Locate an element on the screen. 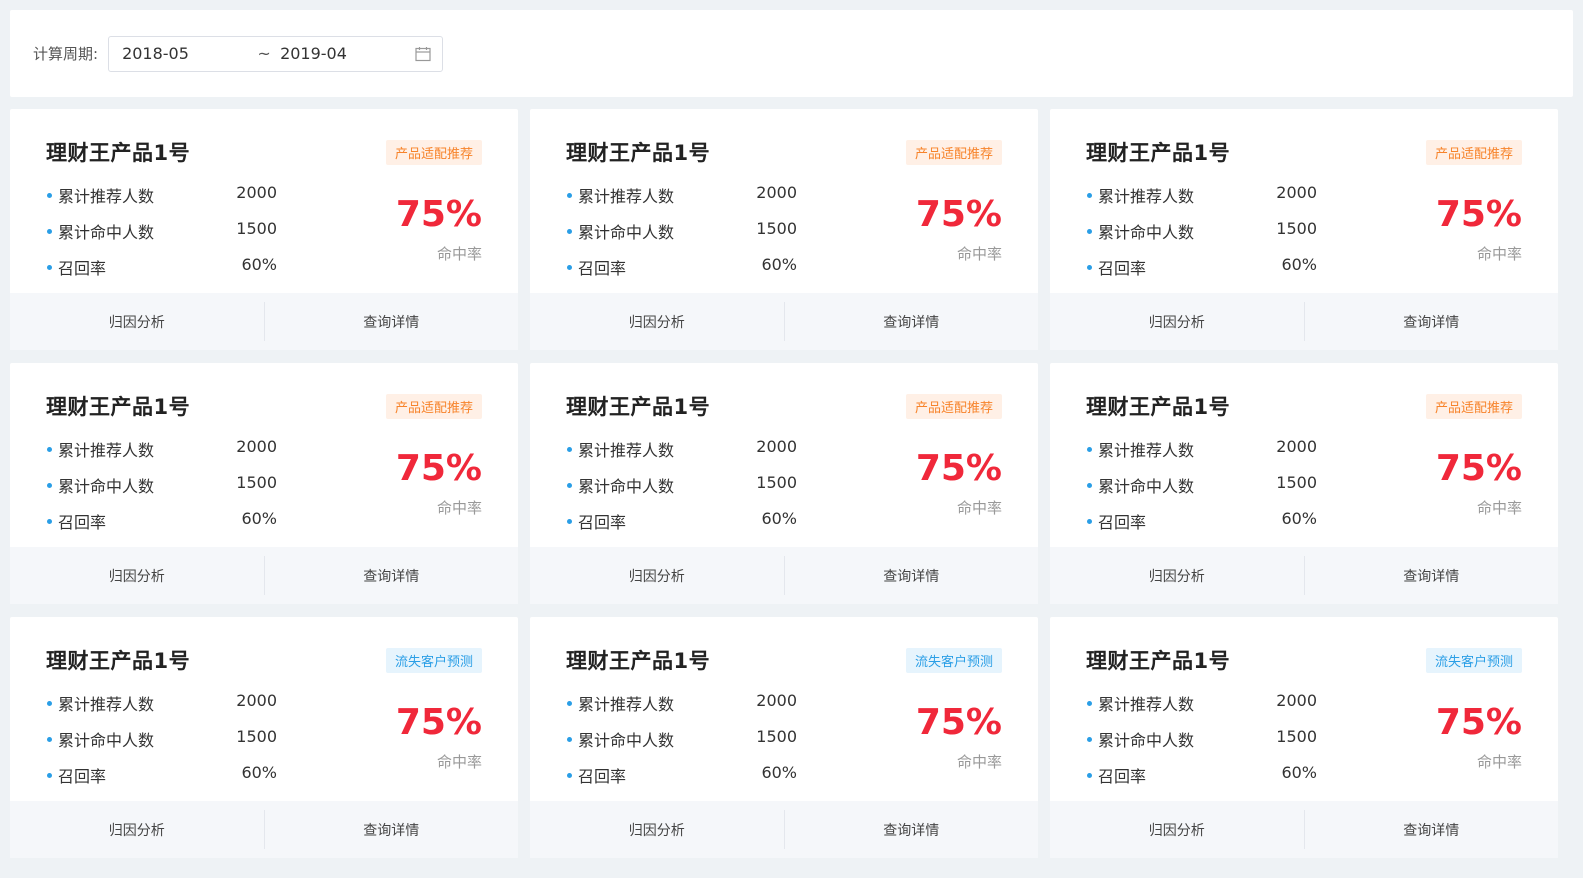 The image size is (1583, 878). range-start-input: 2018-05 is located at coordinates (185, 53).